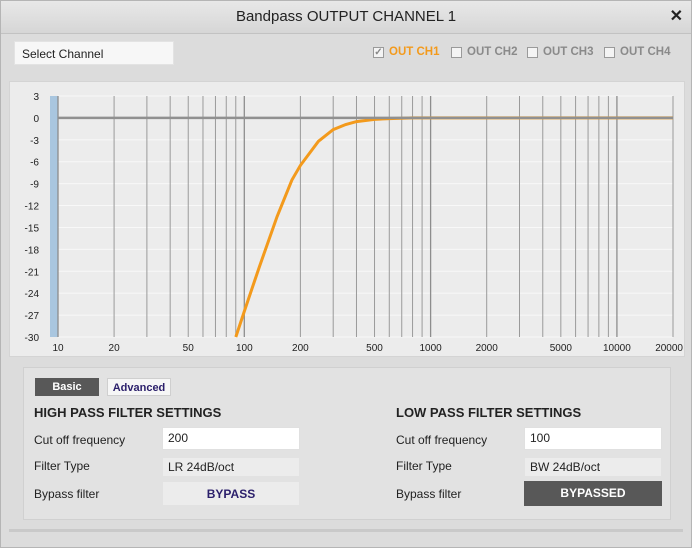  I want to click on y-tick-label: -6, so click(34, 163).